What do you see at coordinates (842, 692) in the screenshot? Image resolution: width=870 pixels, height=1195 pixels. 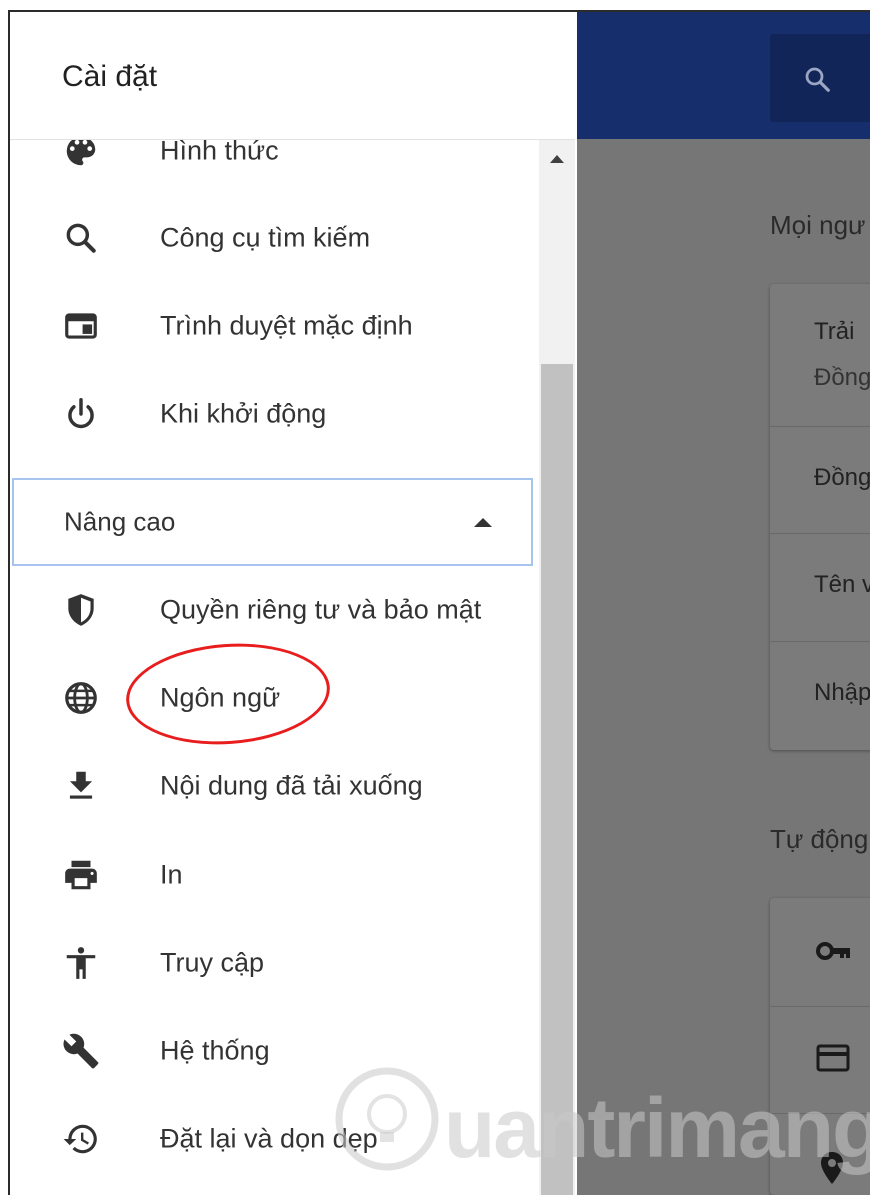 I see `card-row-label: Nhập` at bounding box center [842, 692].